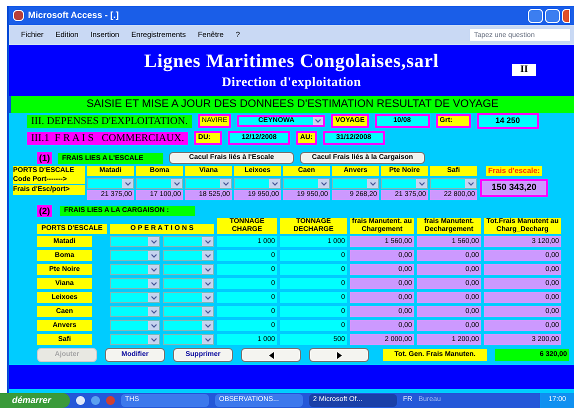 This screenshot has width=574, height=408. Describe the element at coordinates (35, 400) in the screenshot. I see `start-button: démarrer` at that location.